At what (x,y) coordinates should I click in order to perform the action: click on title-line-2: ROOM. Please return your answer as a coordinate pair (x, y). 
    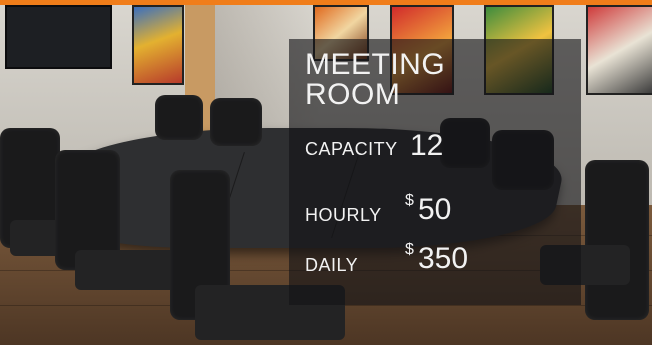
    Looking at the image, I should click on (353, 94).